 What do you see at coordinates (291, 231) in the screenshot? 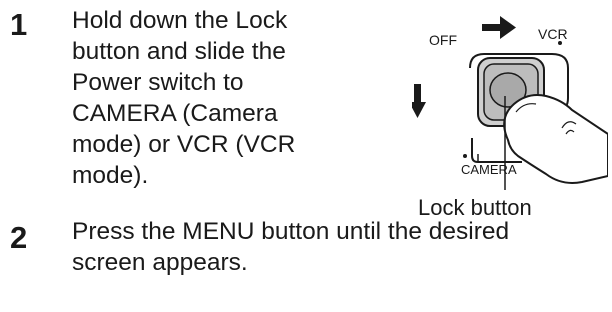
I see `step-2-line: Press the MENU button until the desired` at bounding box center [291, 231].